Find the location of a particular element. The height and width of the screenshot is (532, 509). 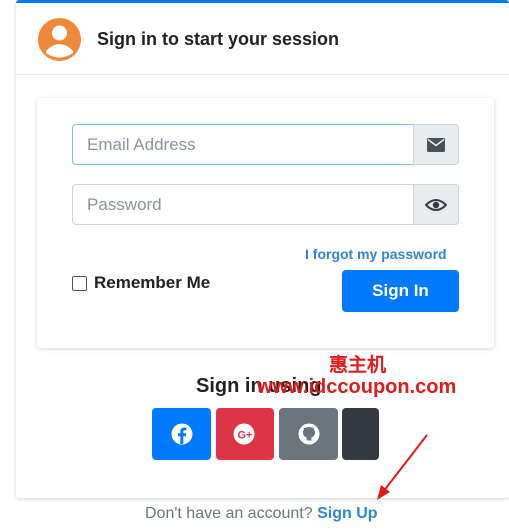

sign-up-link: Sign Up is located at coordinates (347, 513).